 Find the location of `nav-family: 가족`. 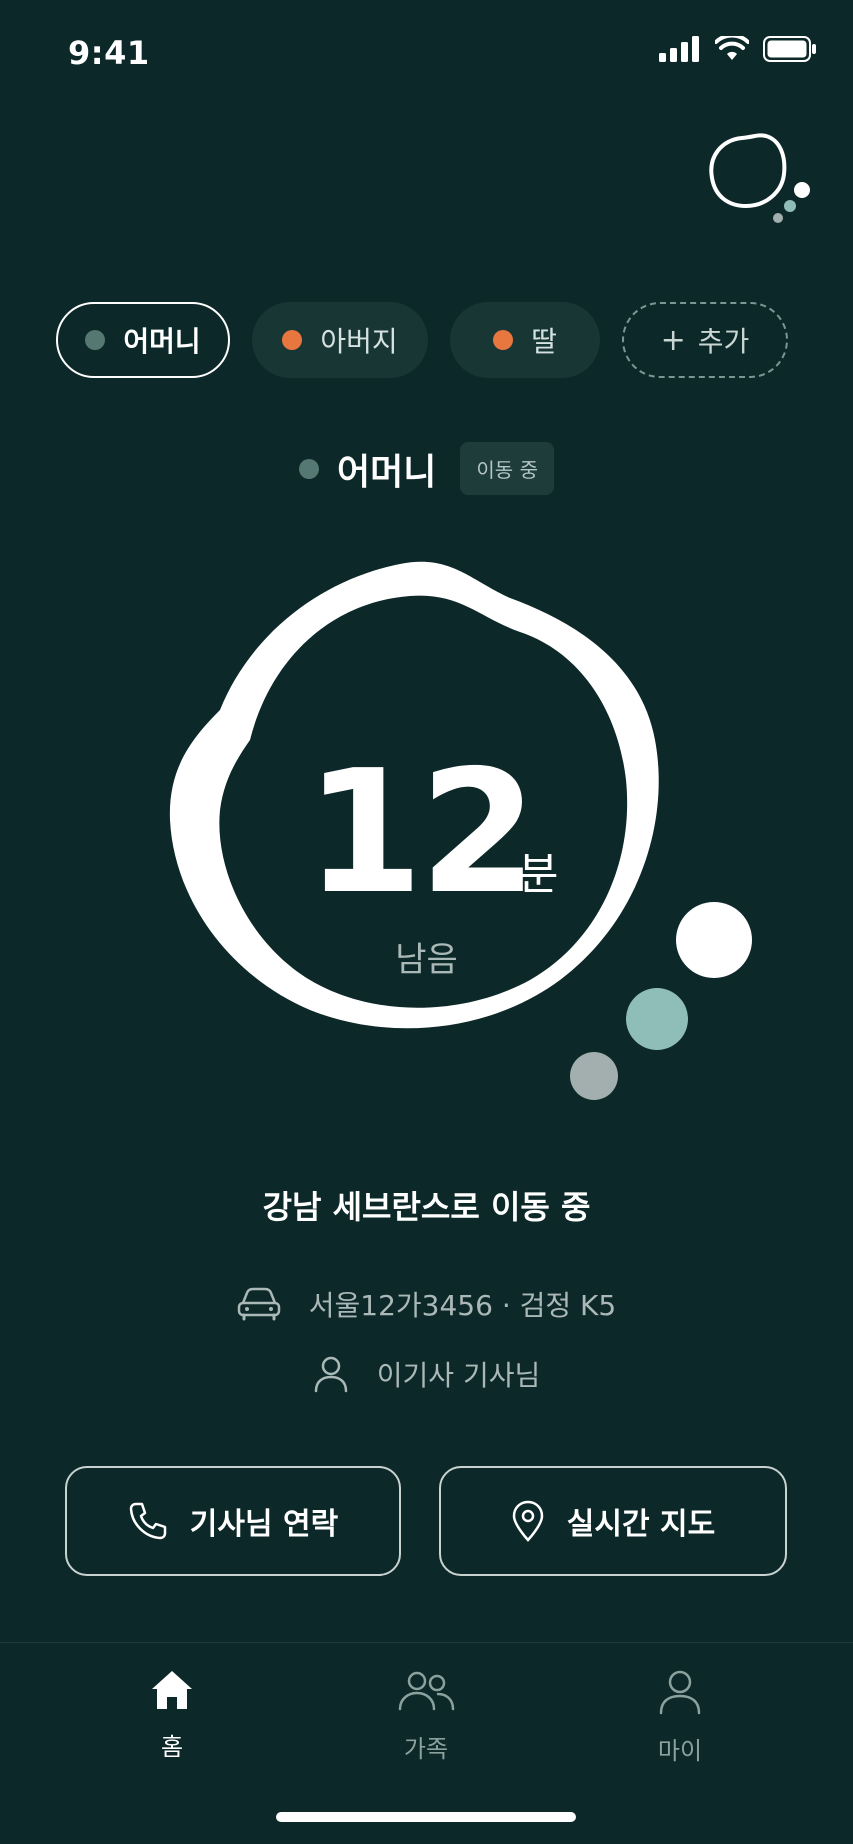

nav-family: 가족 is located at coordinates (426, 1716).